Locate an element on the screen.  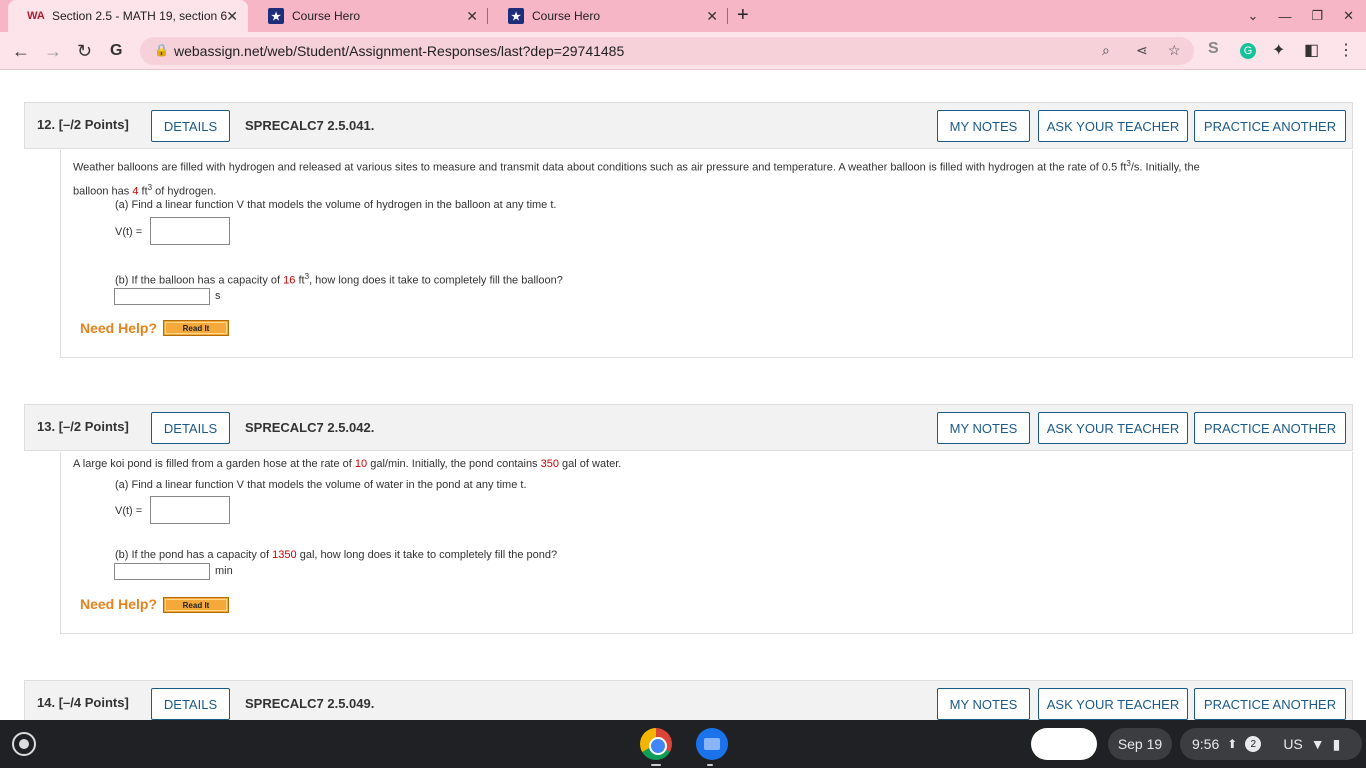
extensions-puzzle-icon: ✦ is located at coordinates (1278, 50).